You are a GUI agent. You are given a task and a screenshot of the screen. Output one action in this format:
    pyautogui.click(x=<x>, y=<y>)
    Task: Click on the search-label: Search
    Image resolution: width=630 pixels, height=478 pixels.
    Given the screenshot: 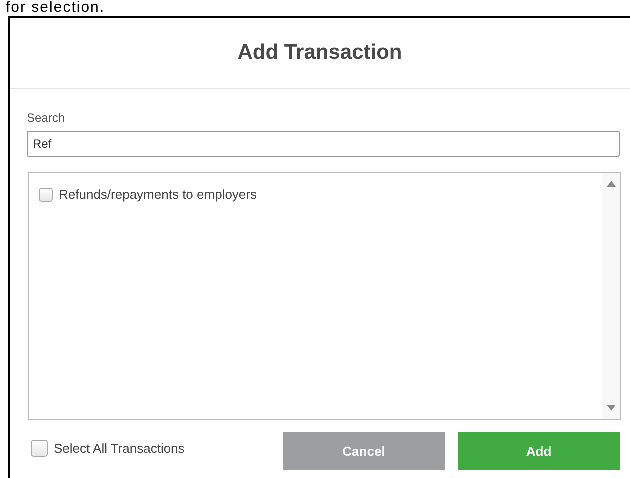 What is the action you would take?
    pyautogui.click(x=46, y=118)
    